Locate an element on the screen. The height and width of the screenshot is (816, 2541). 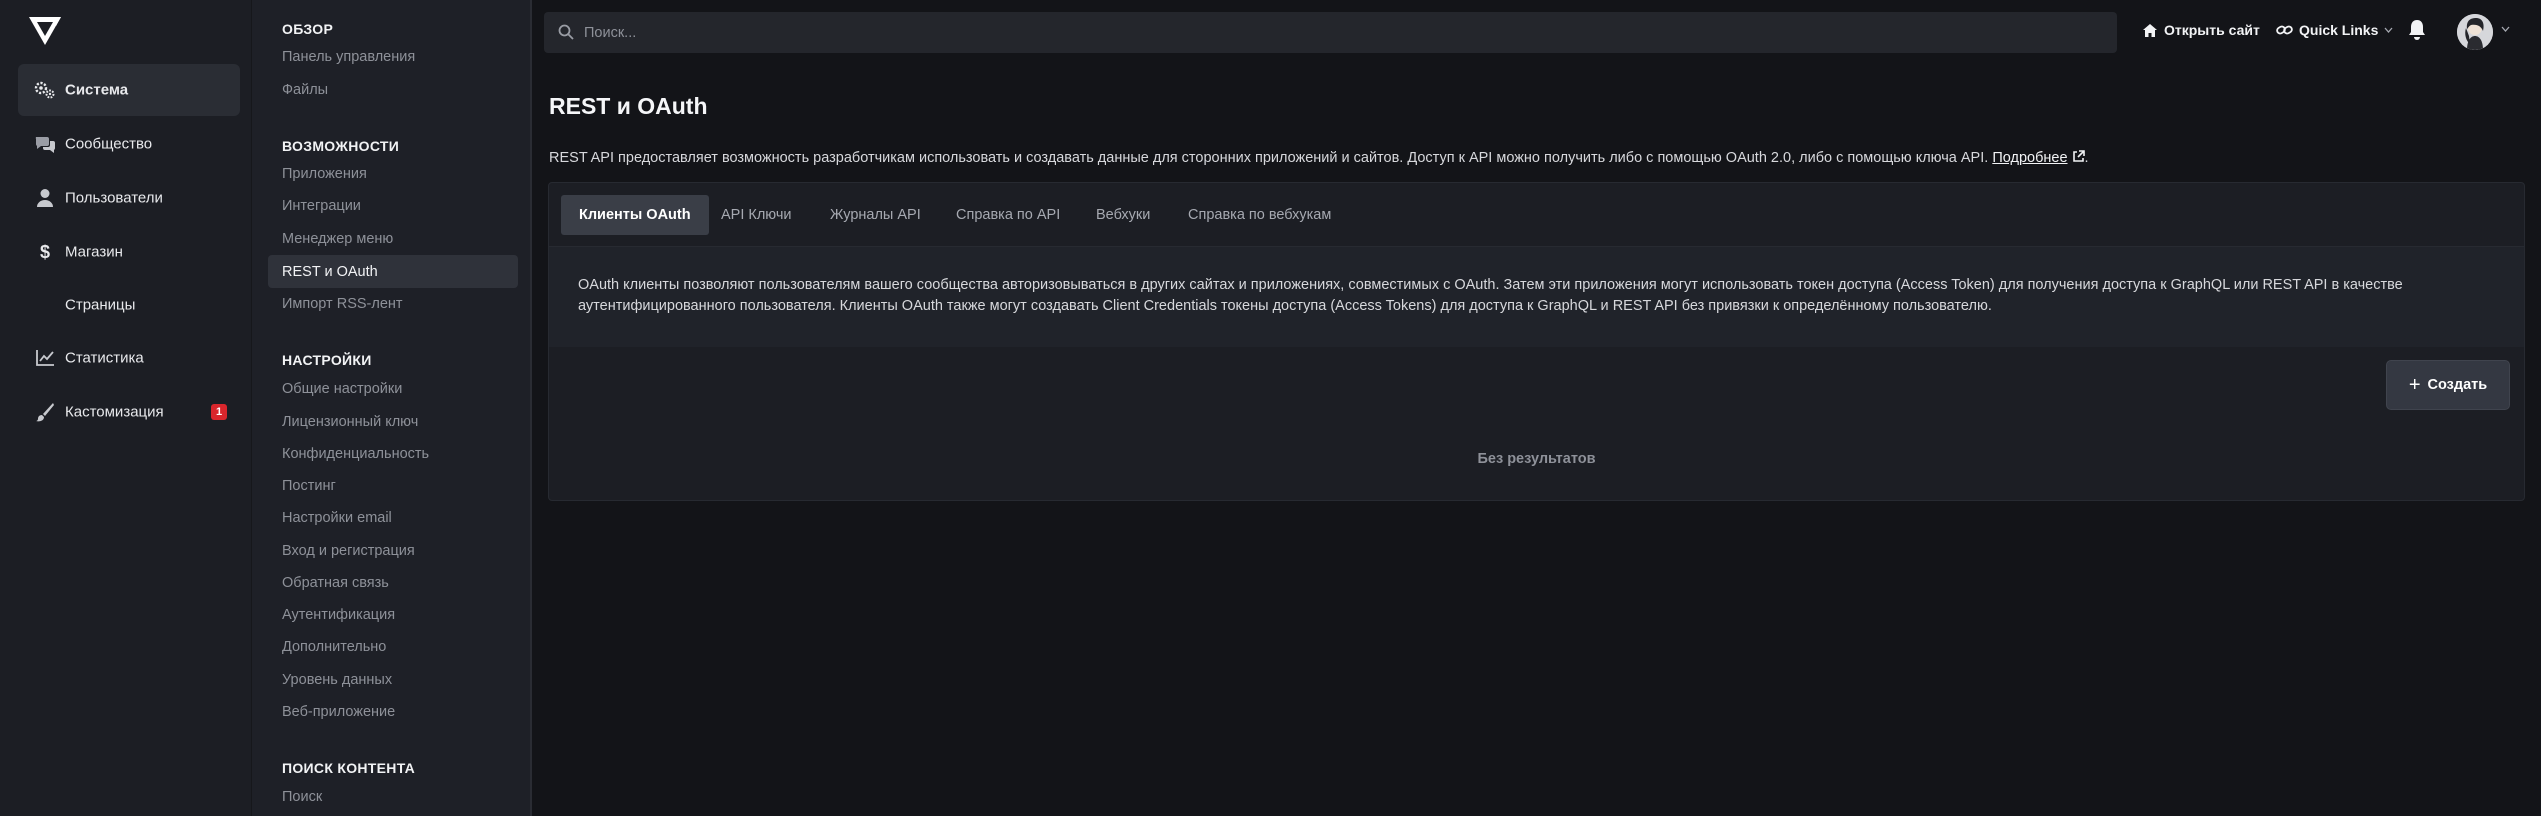
tab-oauth-clients: Клиенты OAuth is located at coordinates (635, 215).